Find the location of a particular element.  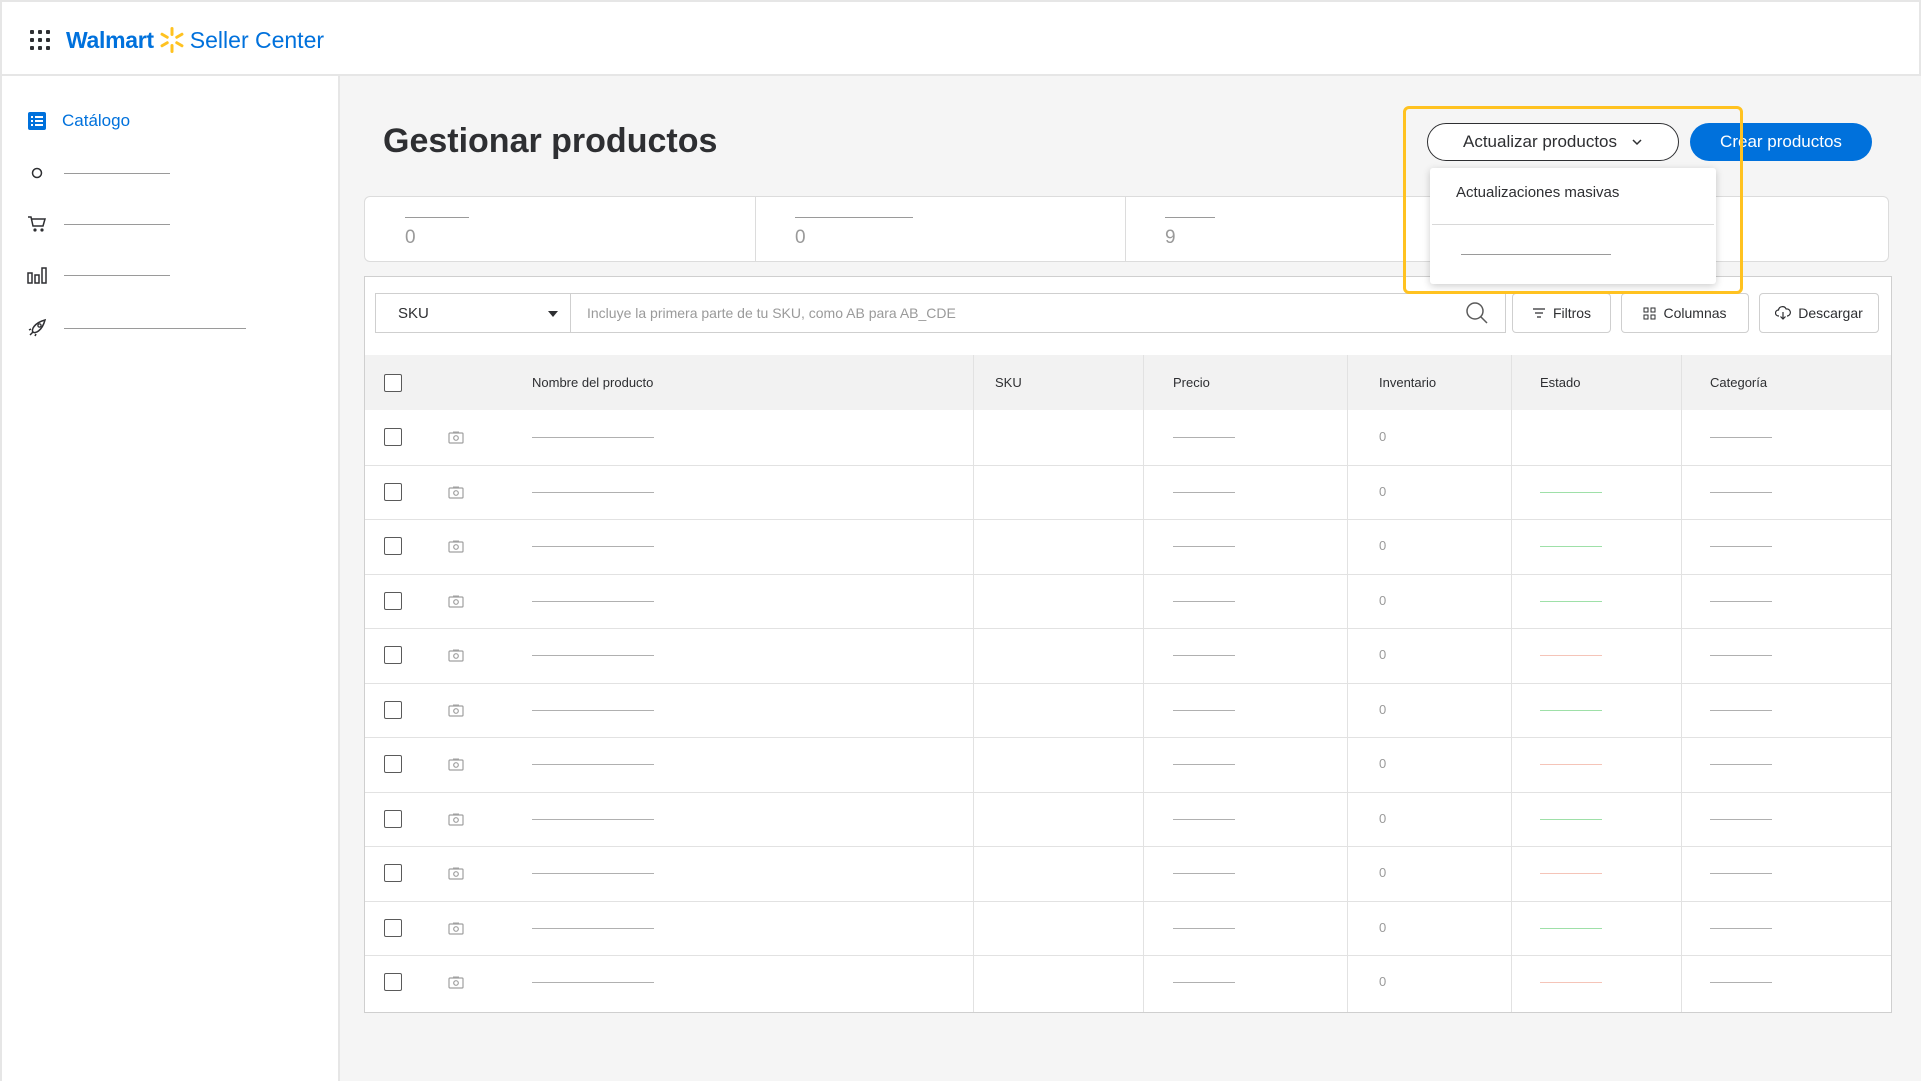

create-products-button: Crear productos is located at coordinates (1781, 142).